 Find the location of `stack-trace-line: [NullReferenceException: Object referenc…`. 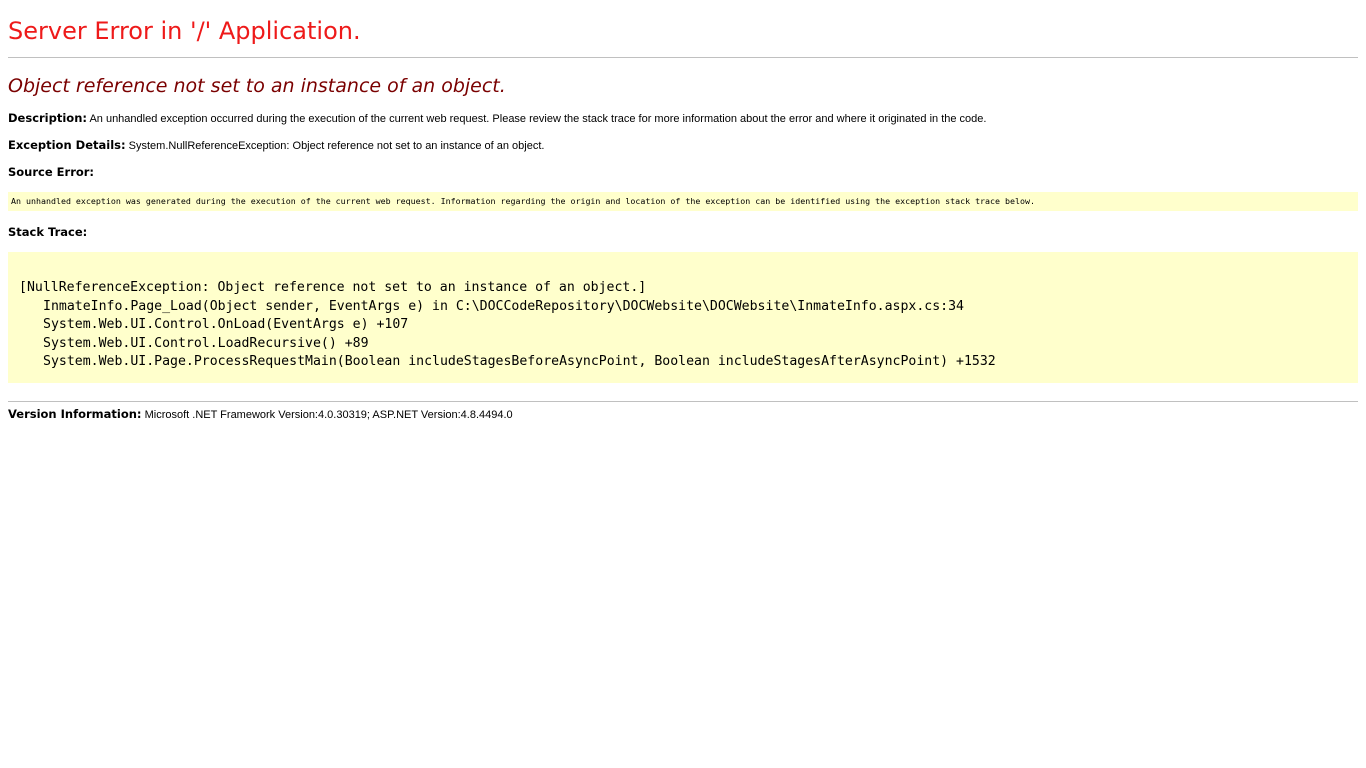

stack-trace-line: [NullReferenceException: Object referenc… is located at coordinates (333, 287).